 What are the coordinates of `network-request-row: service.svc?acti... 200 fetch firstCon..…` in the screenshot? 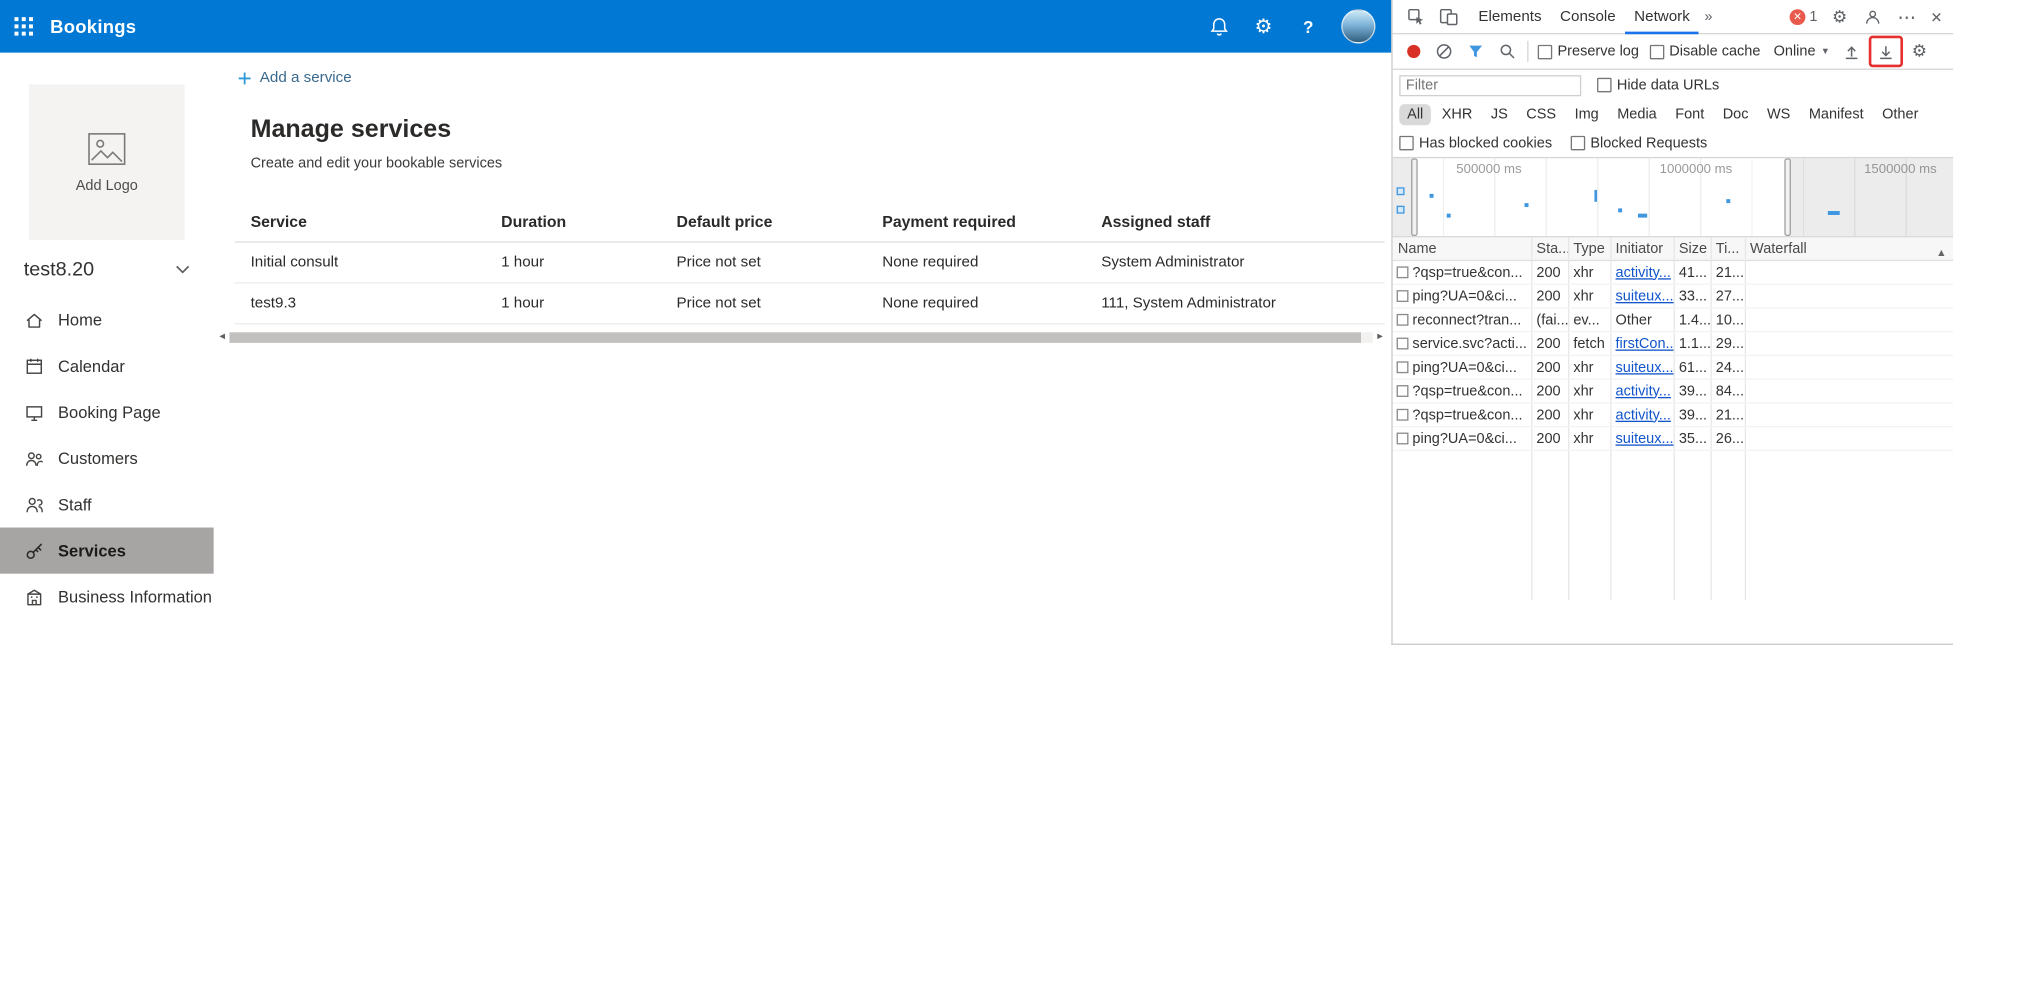 It's located at (1673, 344).